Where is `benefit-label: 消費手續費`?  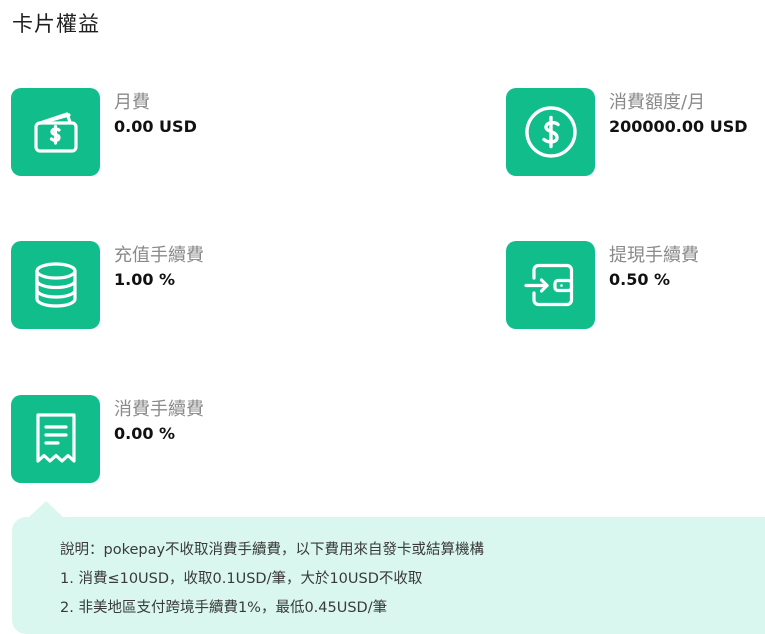 benefit-label: 消費手續費 is located at coordinates (159, 409).